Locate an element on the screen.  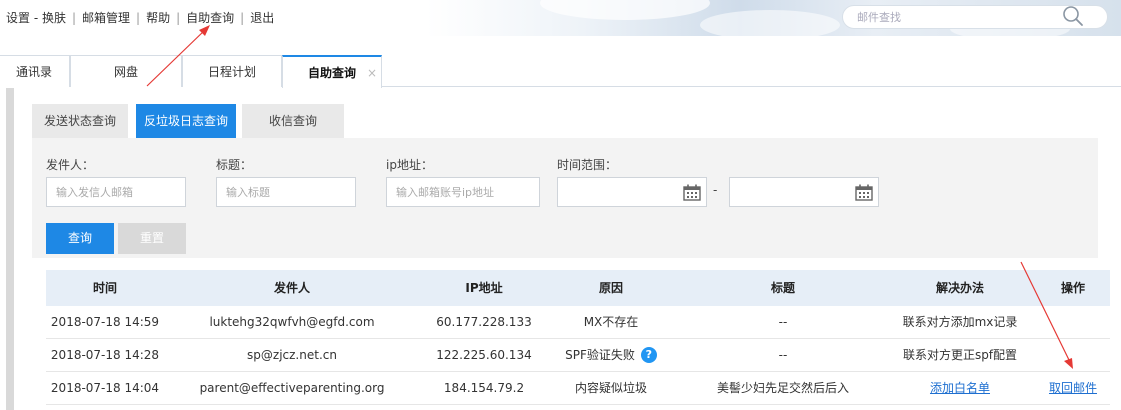
tab-calendar: 日程计划 is located at coordinates (232, 71).